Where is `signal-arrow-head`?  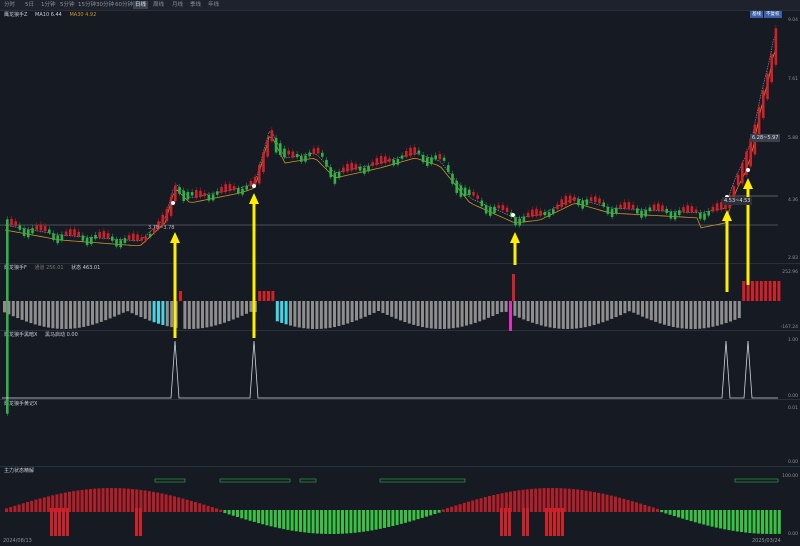 signal-arrow-head is located at coordinates (748, 183).